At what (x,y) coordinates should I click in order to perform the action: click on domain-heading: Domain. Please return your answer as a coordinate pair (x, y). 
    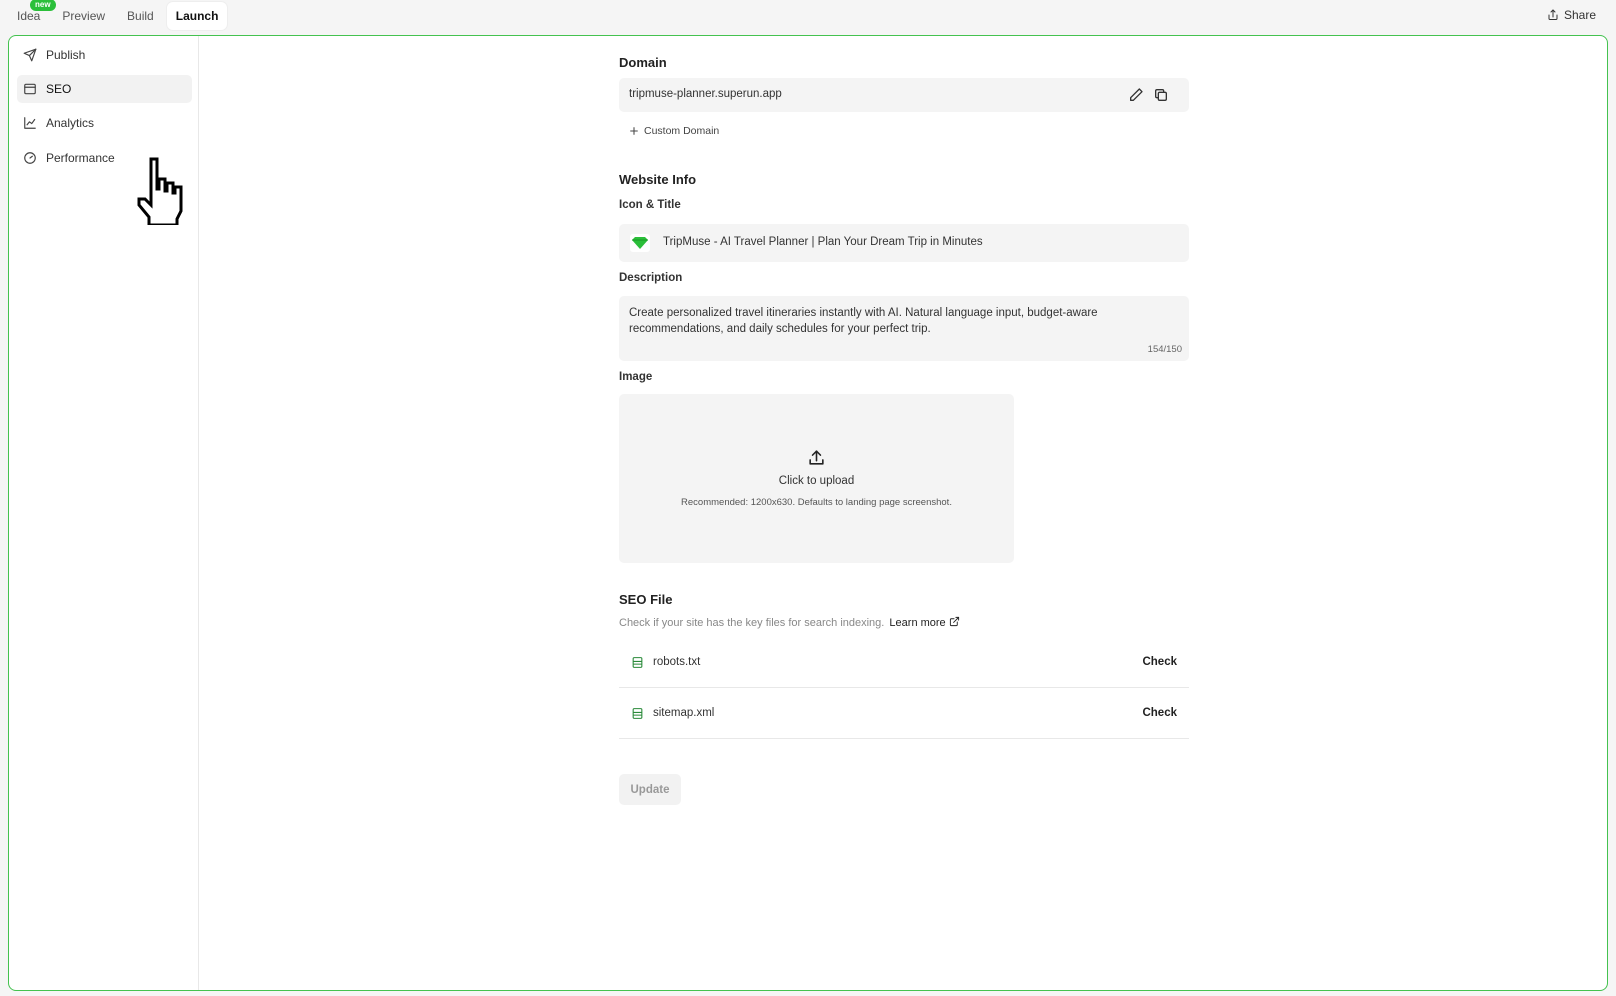
    Looking at the image, I should click on (643, 62).